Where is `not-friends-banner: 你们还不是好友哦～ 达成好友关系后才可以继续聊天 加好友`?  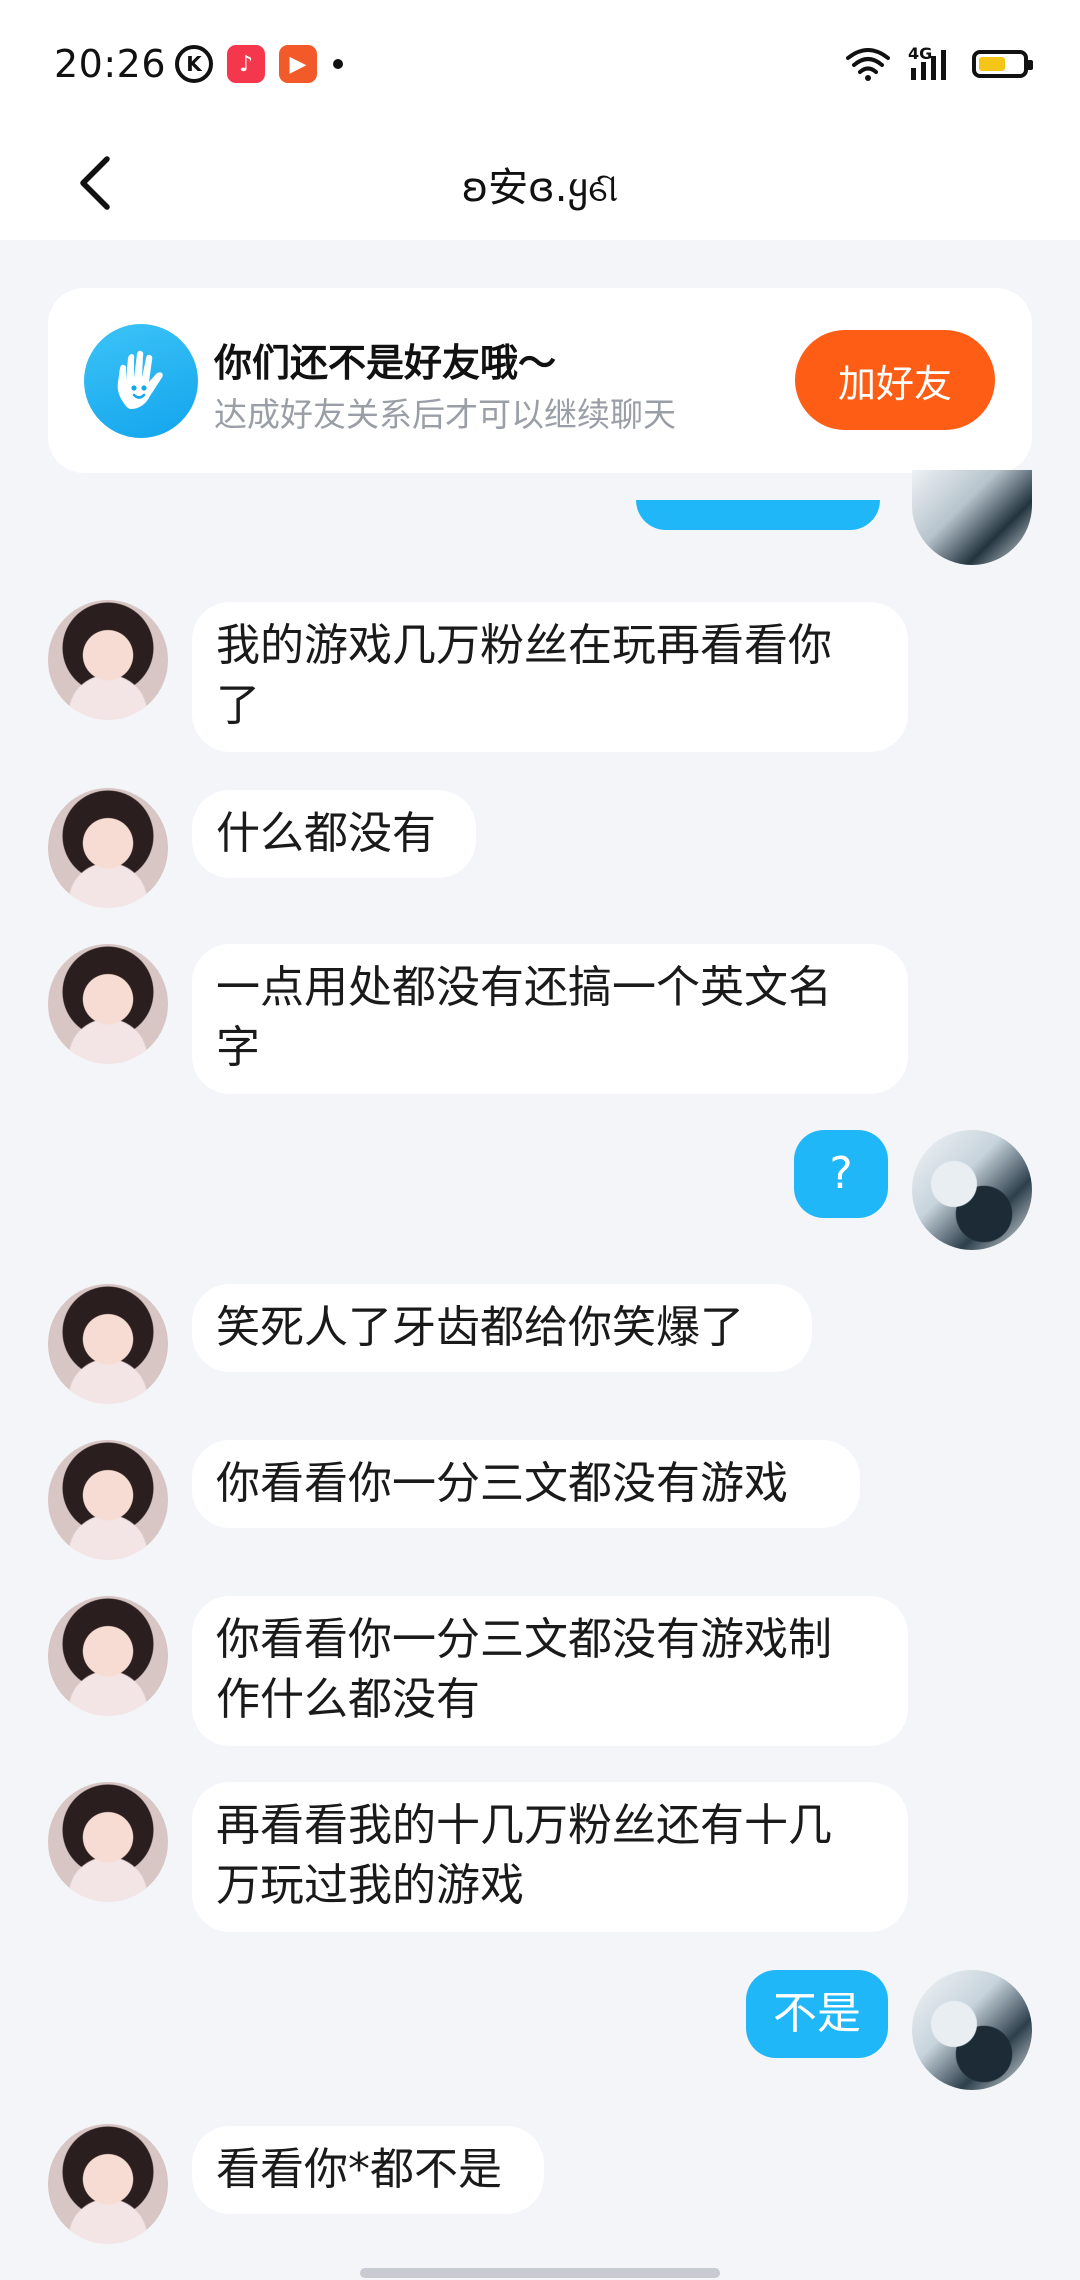 not-friends-banner: 你们还不是好友哦～ 达成好友关系后才可以继续聊天 加好友 is located at coordinates (540, 380).